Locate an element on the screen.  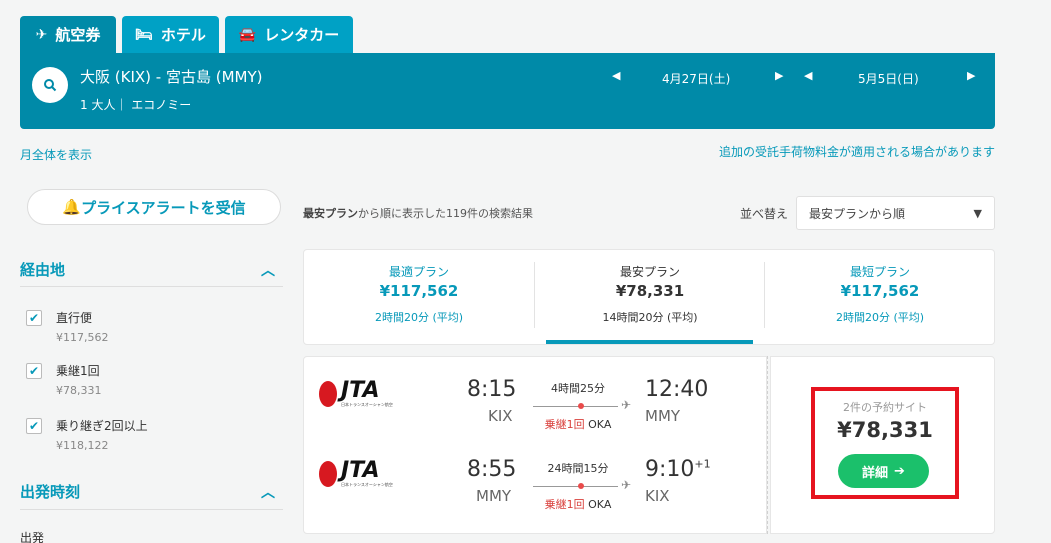
stops-direct-label: 直行便 is located at coordinates (74, 318).